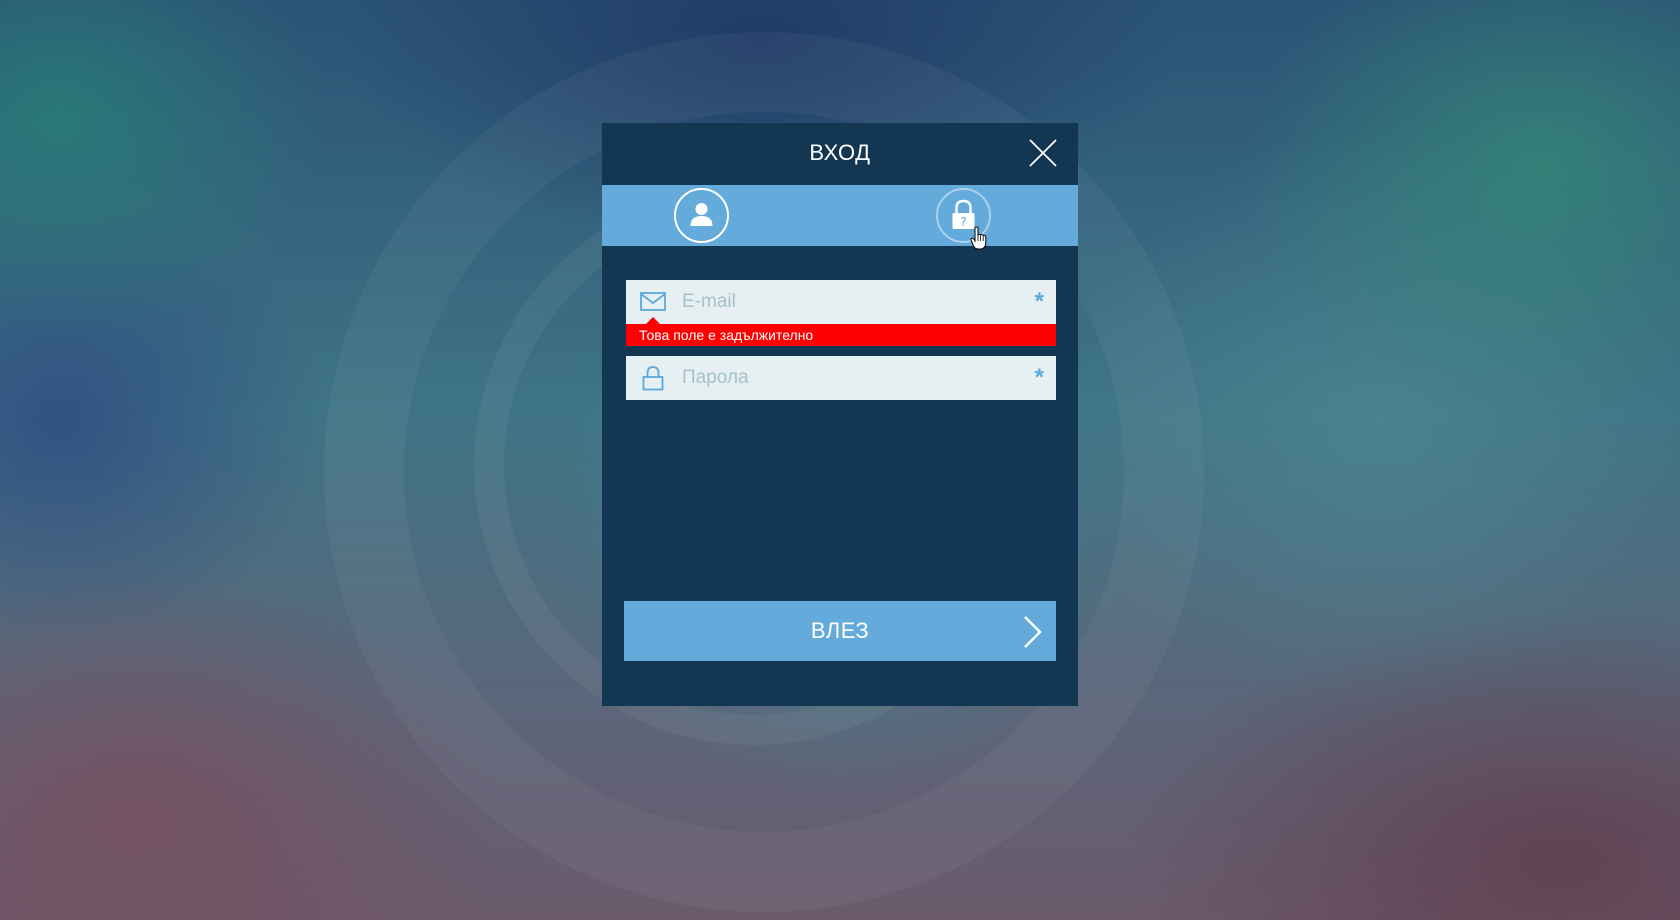 The width and height of the screenshot is (1680, 920). What do you see at coordinates (847, 378) in the screenshot?
I see `password-input` at bounding box center [847, 378].